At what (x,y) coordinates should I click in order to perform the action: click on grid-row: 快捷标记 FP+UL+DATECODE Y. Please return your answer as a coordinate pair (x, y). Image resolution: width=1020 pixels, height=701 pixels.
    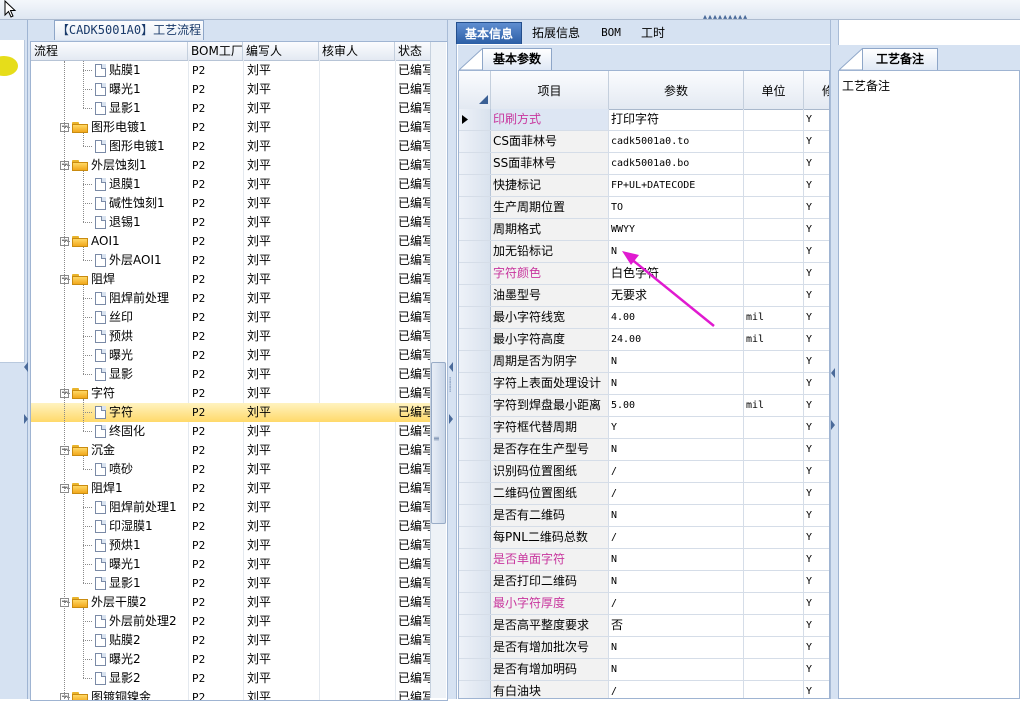
    Looking at the image, I should click on (644, 186).